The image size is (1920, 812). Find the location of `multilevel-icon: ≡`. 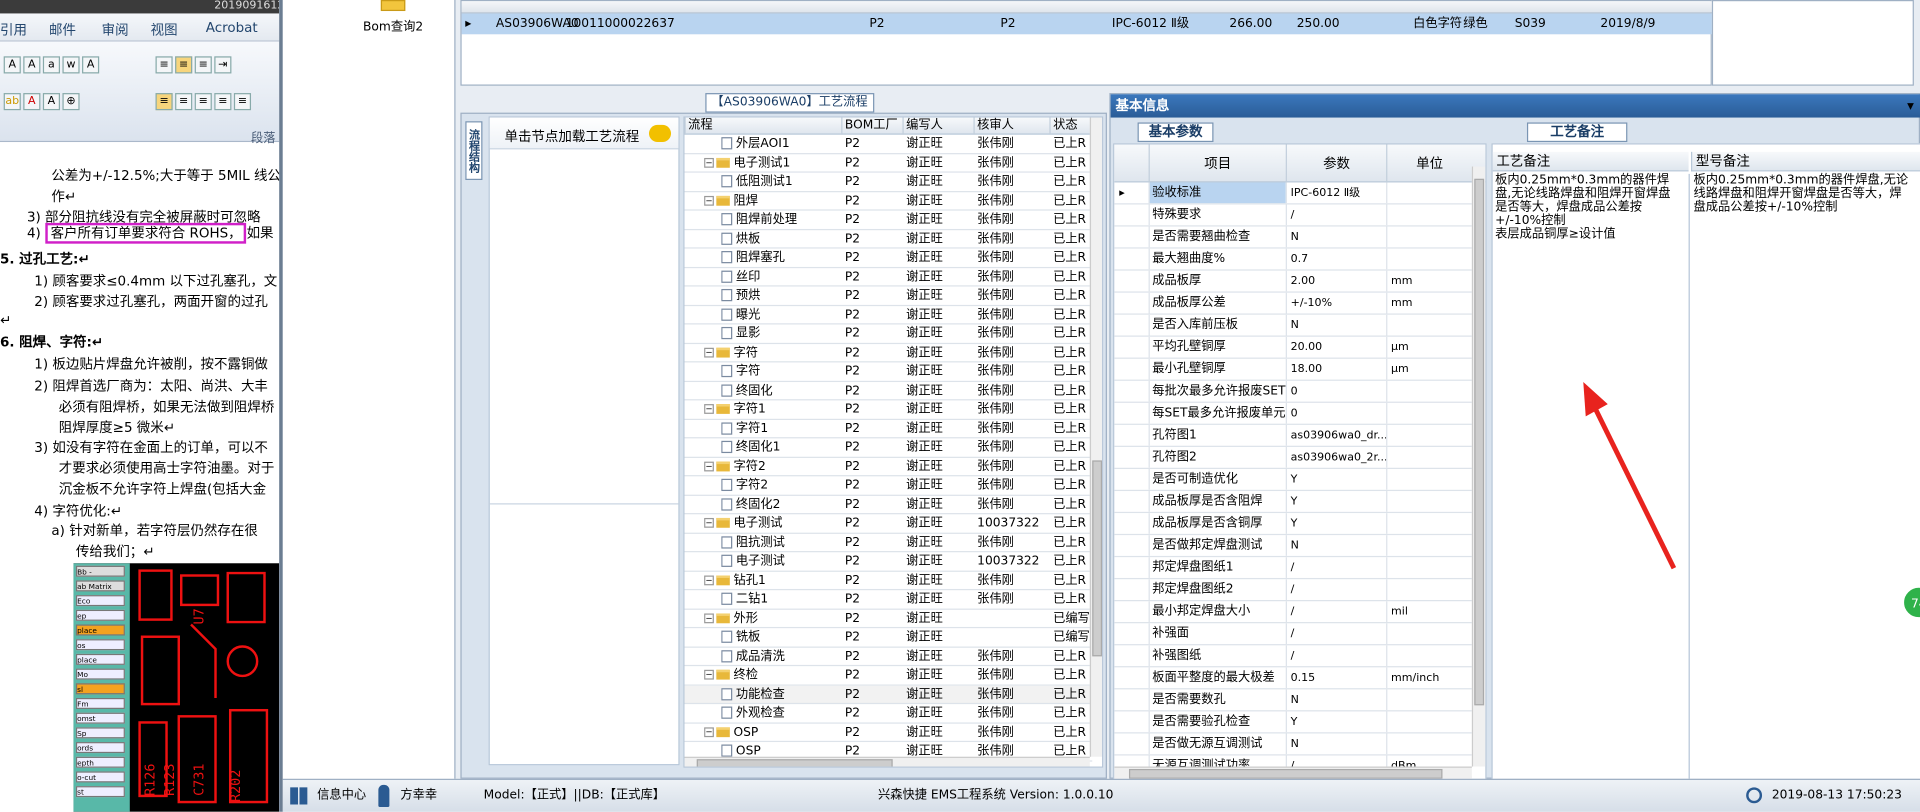

multilevel-icon: ≡ is located at coordinates (203, 65).